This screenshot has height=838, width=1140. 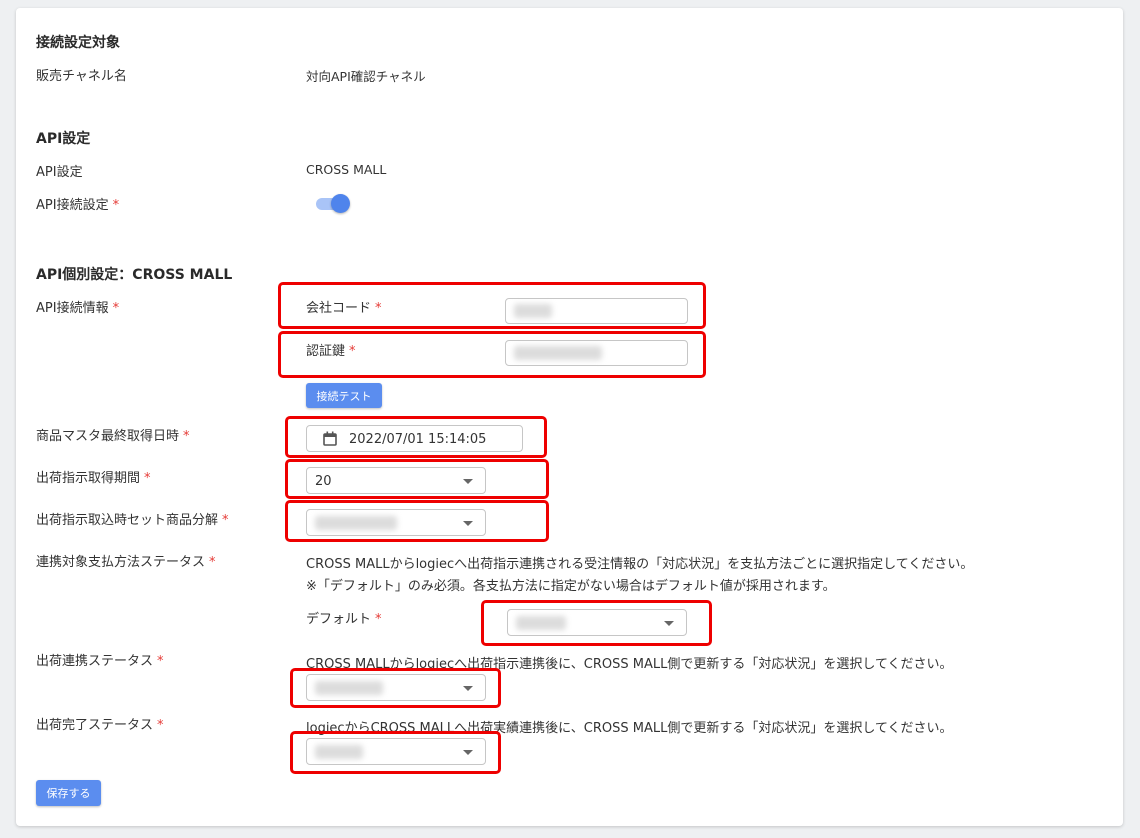 What do you see at coordinates (72, 308) in the screenshot?
I see `api-connection-info-label-text: API接続情報` at bounding box center [72, 308].